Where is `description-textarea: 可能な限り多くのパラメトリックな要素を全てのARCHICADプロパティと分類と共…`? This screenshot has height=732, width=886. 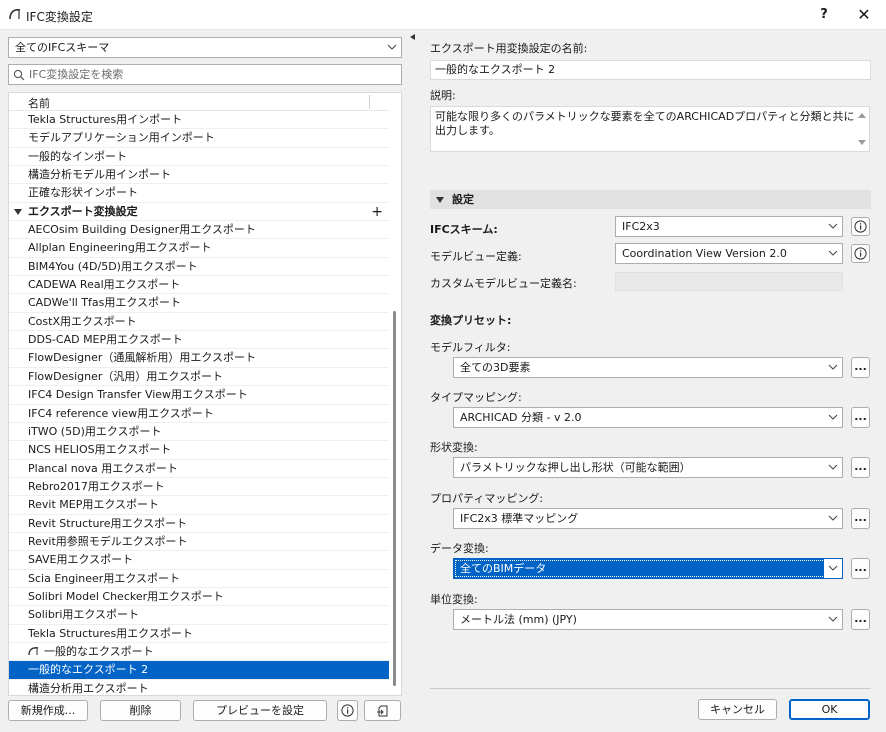 description-textarea: 可能な限り多くのパラメトリックな要素を全てのARCHICADプロパティと分類と共… is located at coordinates (650, 129).